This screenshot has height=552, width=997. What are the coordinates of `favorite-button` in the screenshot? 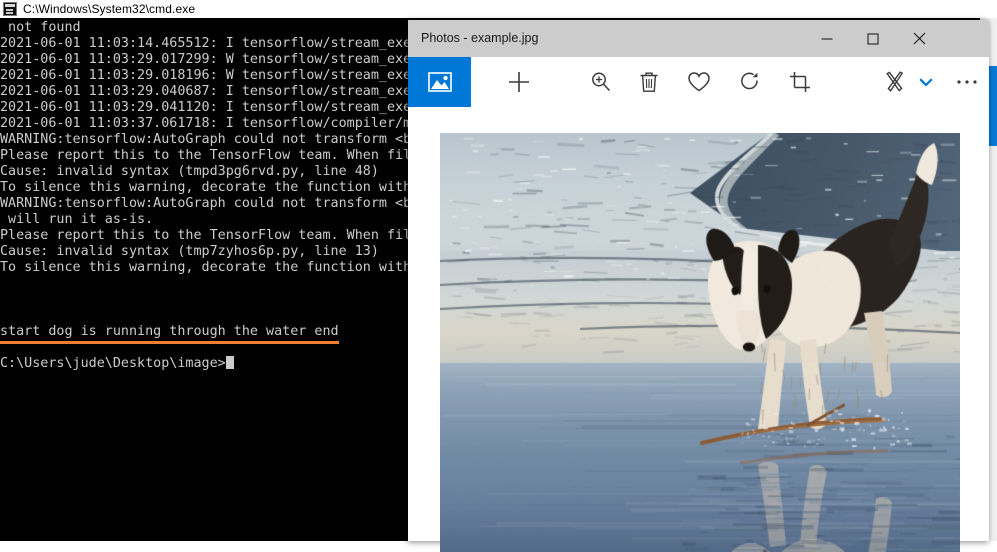 It's located at (699, 82).